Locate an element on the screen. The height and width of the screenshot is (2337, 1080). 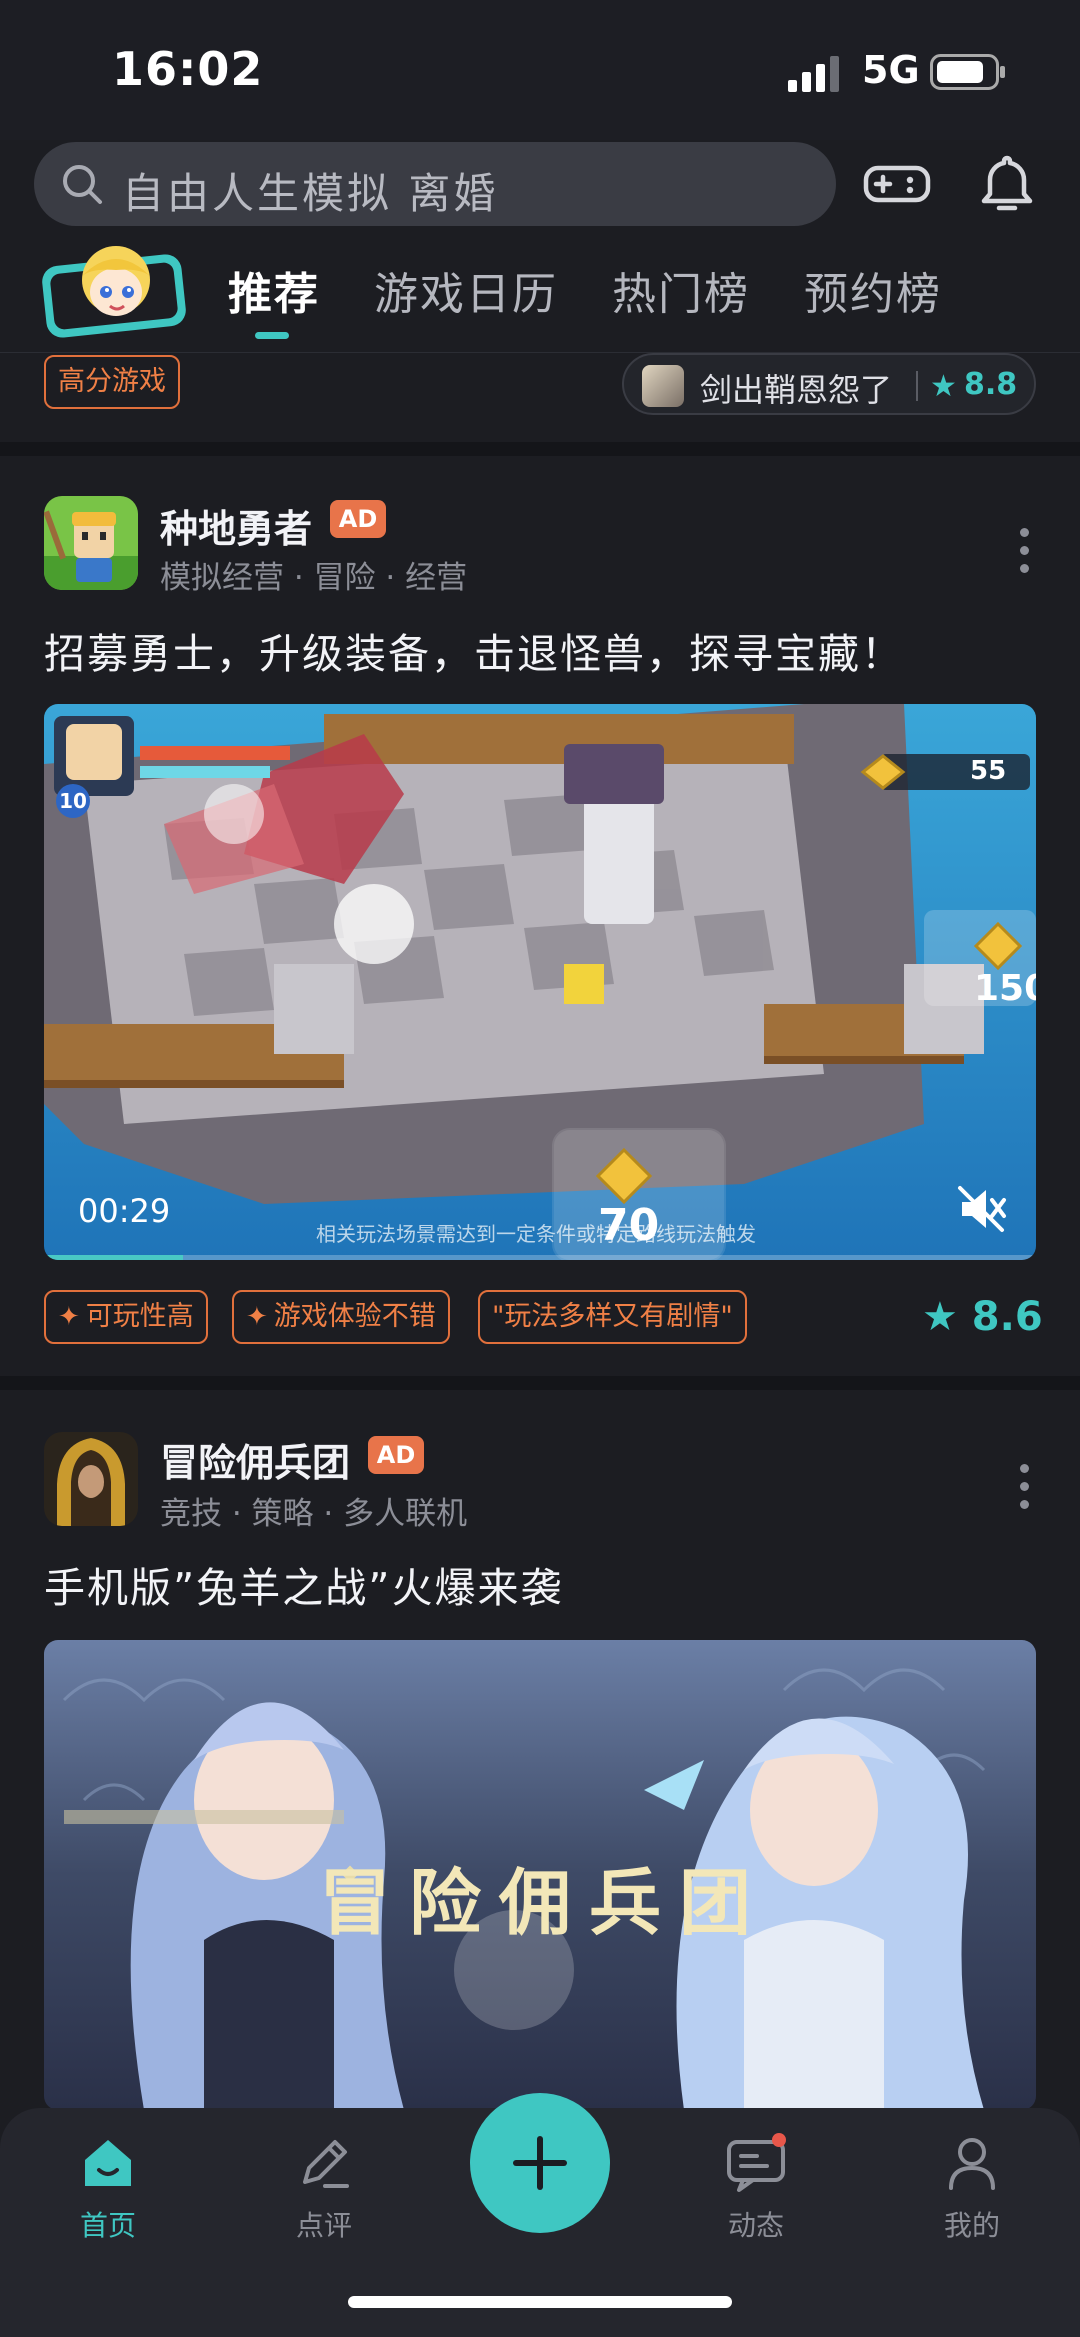
video-disclaimer: 相关玩法场景需达到一定条件或特定路线玩法触发 is located at coordinates (536, 1234).